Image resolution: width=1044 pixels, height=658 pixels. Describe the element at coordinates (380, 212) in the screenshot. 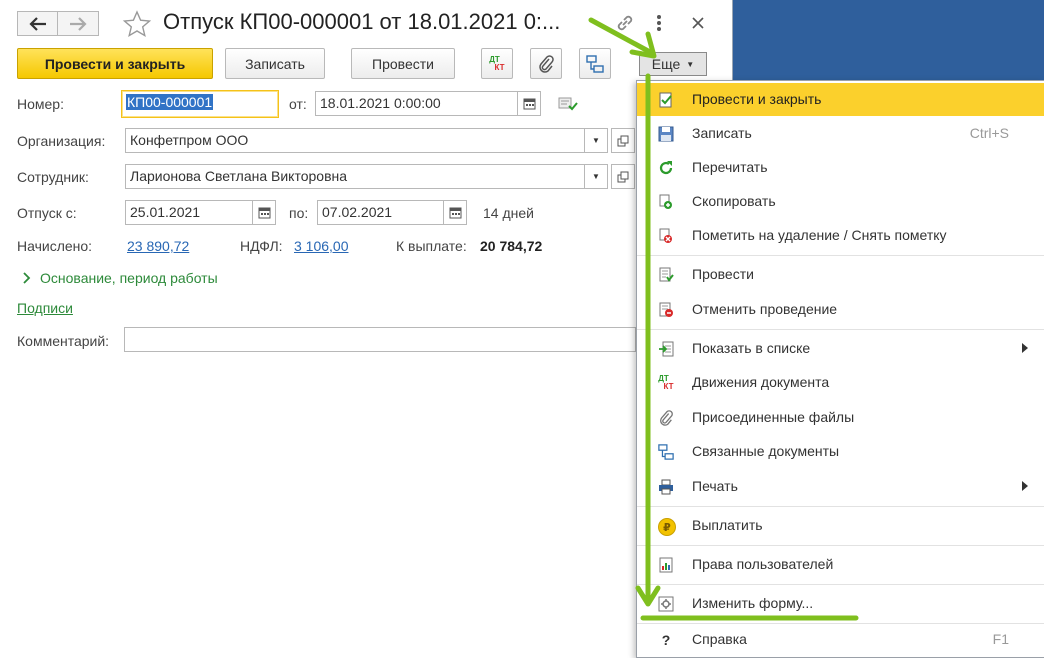

I see `vacation-to-field: 07.02.2021` at that location.